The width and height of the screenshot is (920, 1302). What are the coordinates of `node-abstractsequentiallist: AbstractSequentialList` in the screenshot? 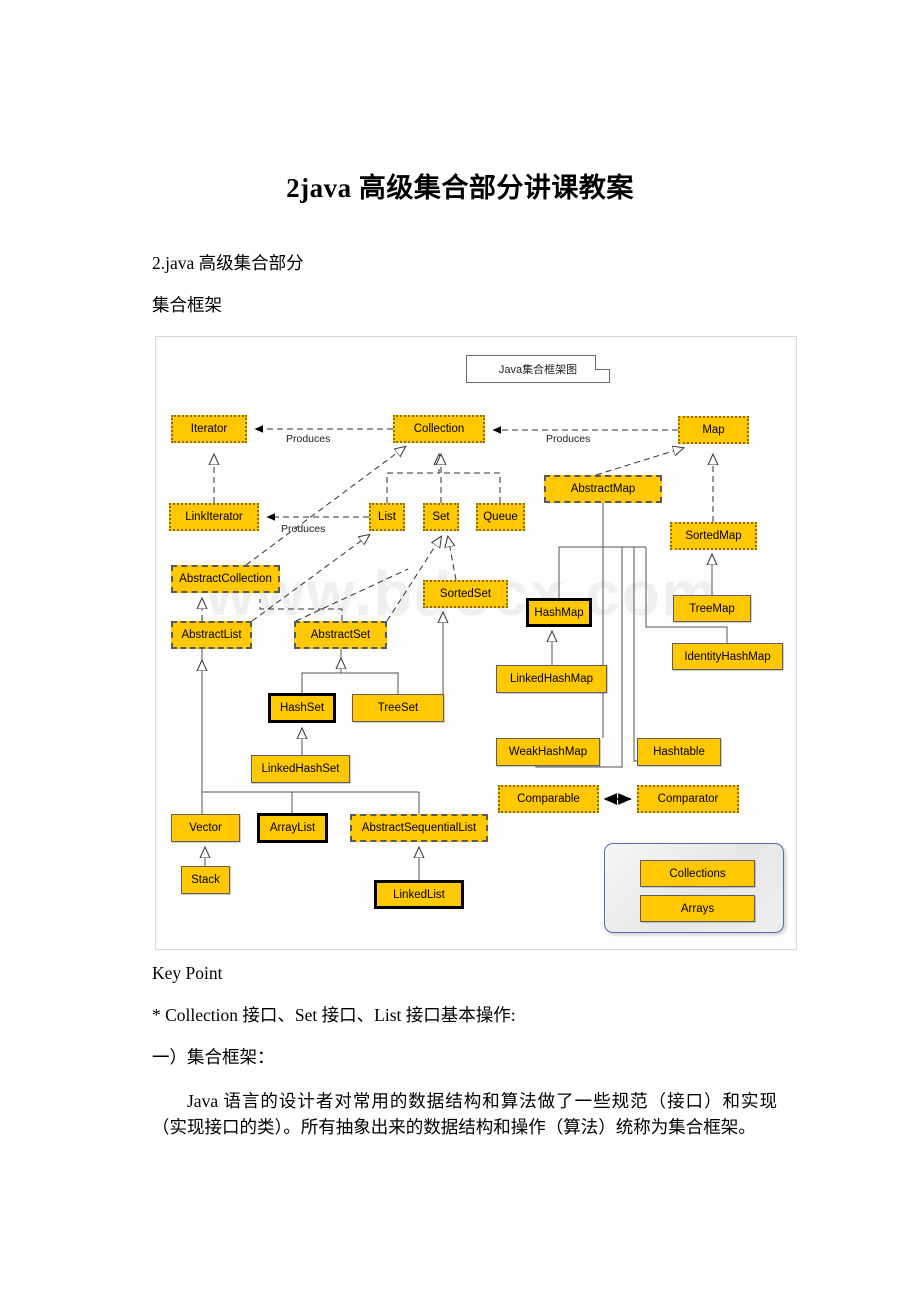 It's located at (419, 828).